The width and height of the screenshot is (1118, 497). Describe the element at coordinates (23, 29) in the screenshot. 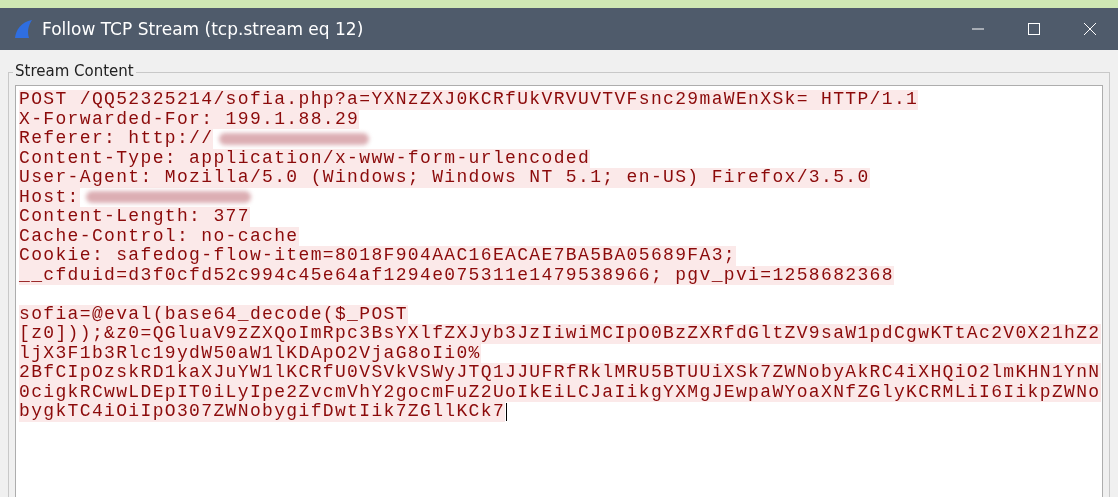

I see `shark-fin-icon` at that location.